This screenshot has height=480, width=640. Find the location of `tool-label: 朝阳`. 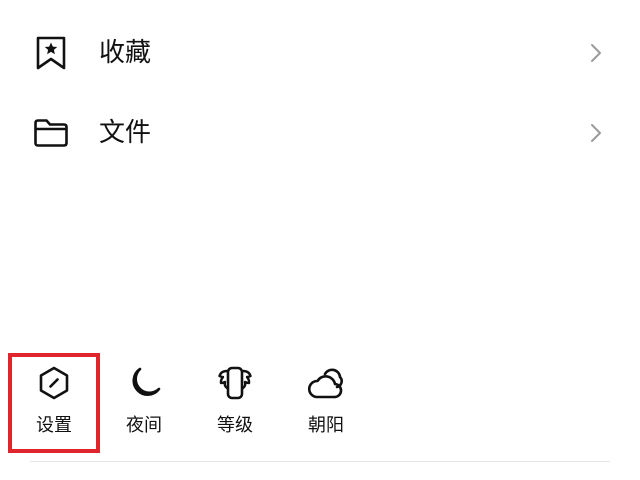

tool-label: 朝阳 is located at coordinates (326, 425).